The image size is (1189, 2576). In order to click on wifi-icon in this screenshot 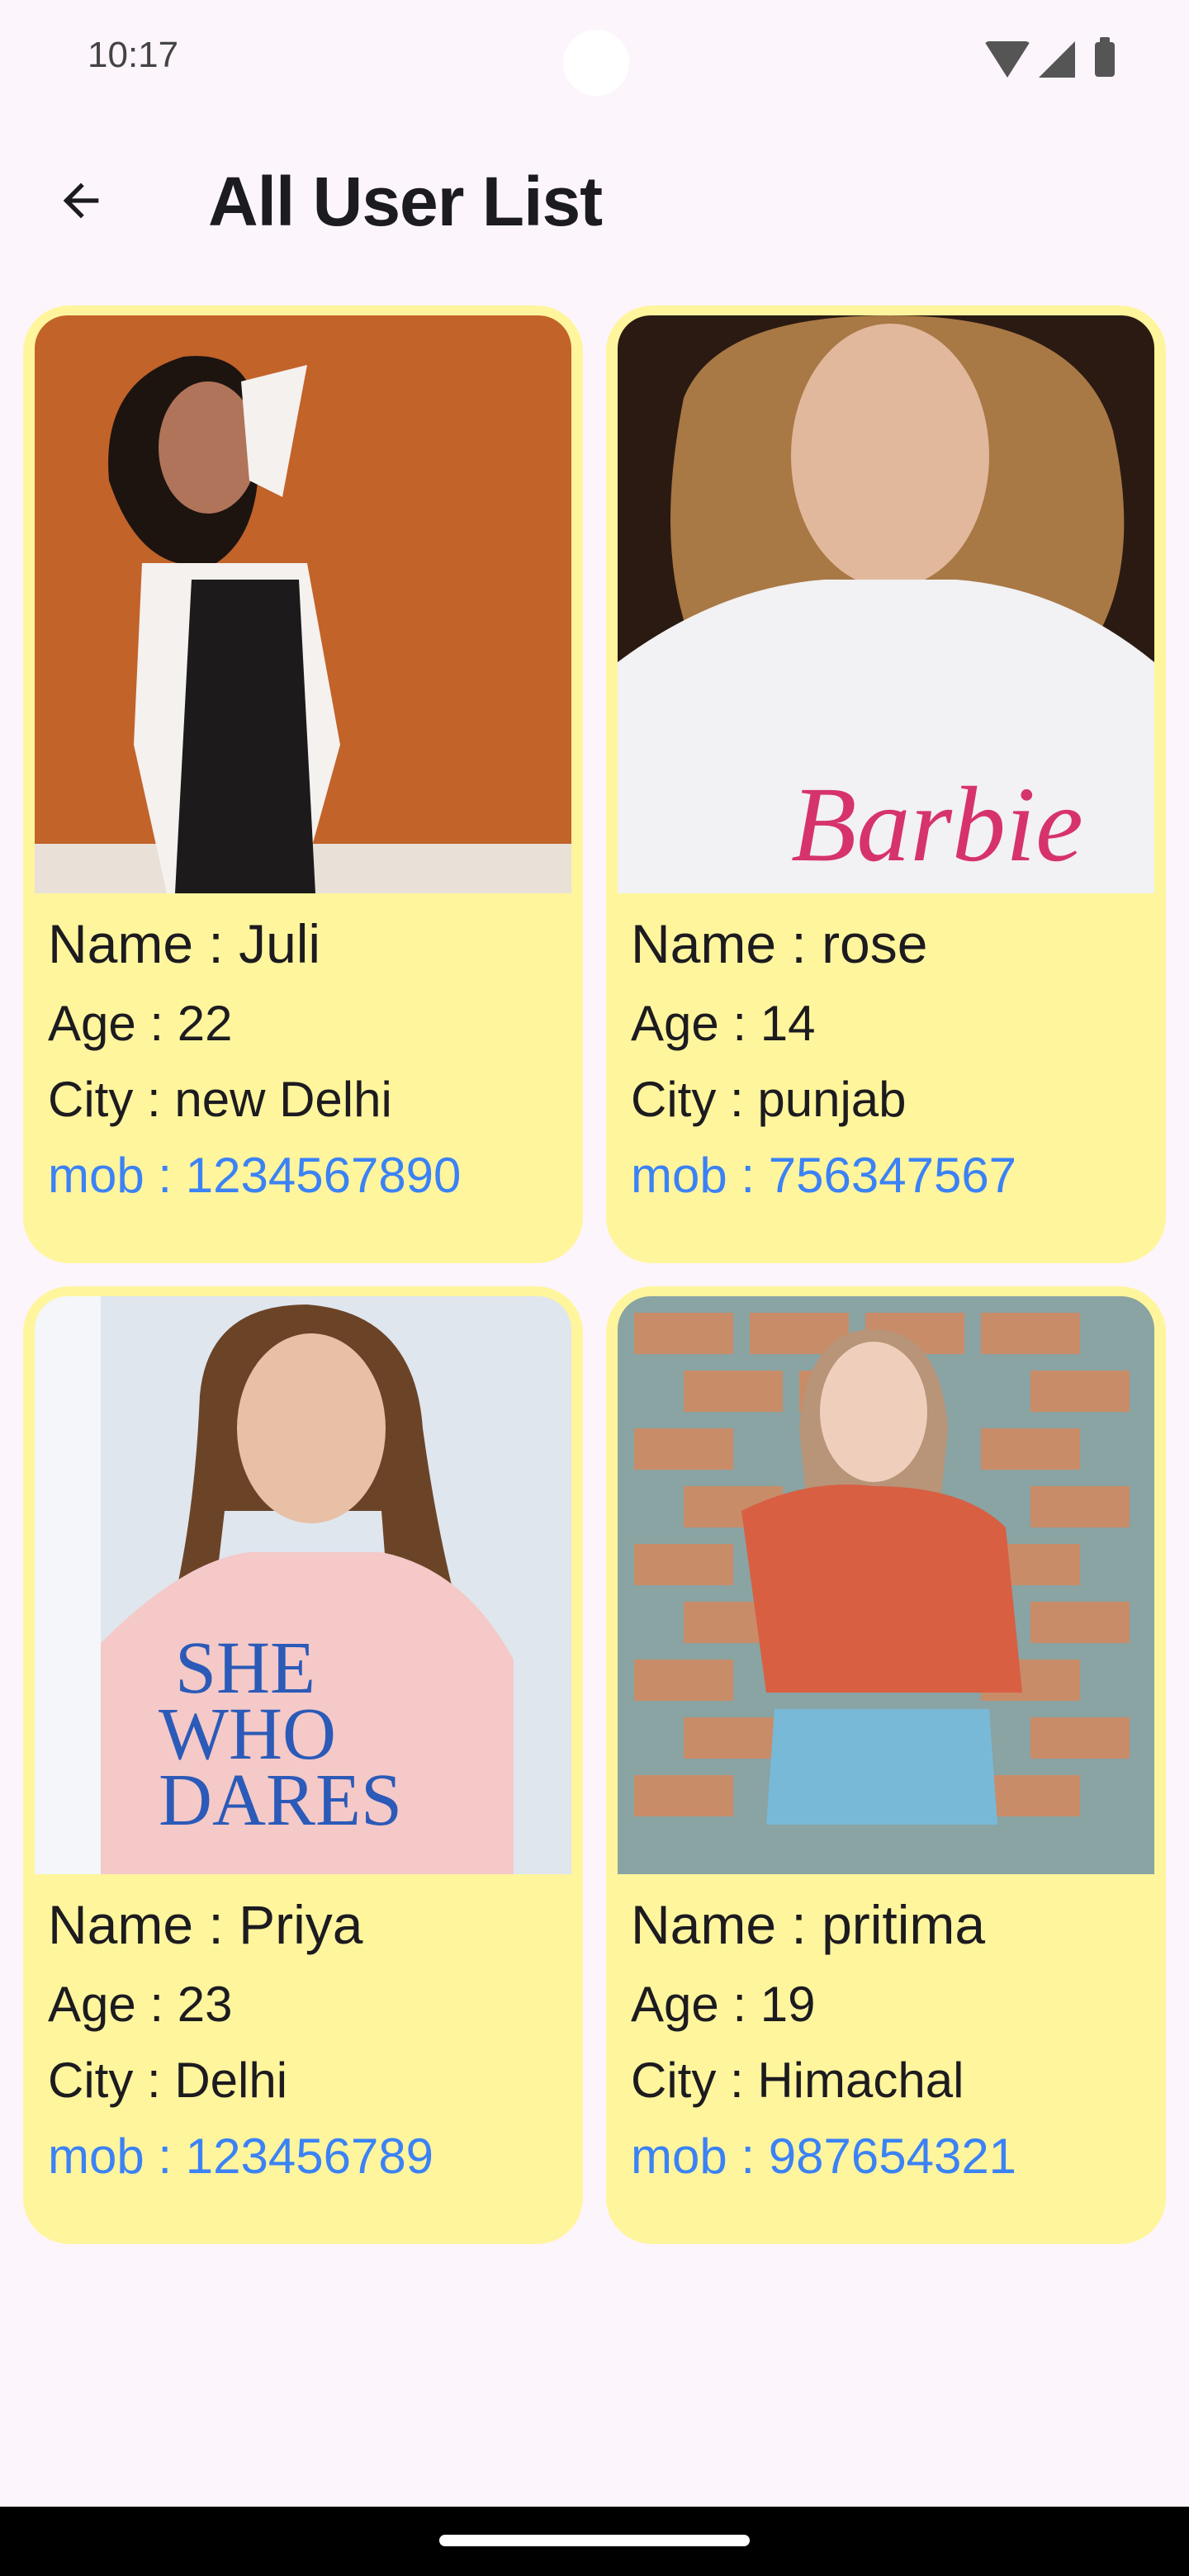, I will do `click(1007, 59)`.